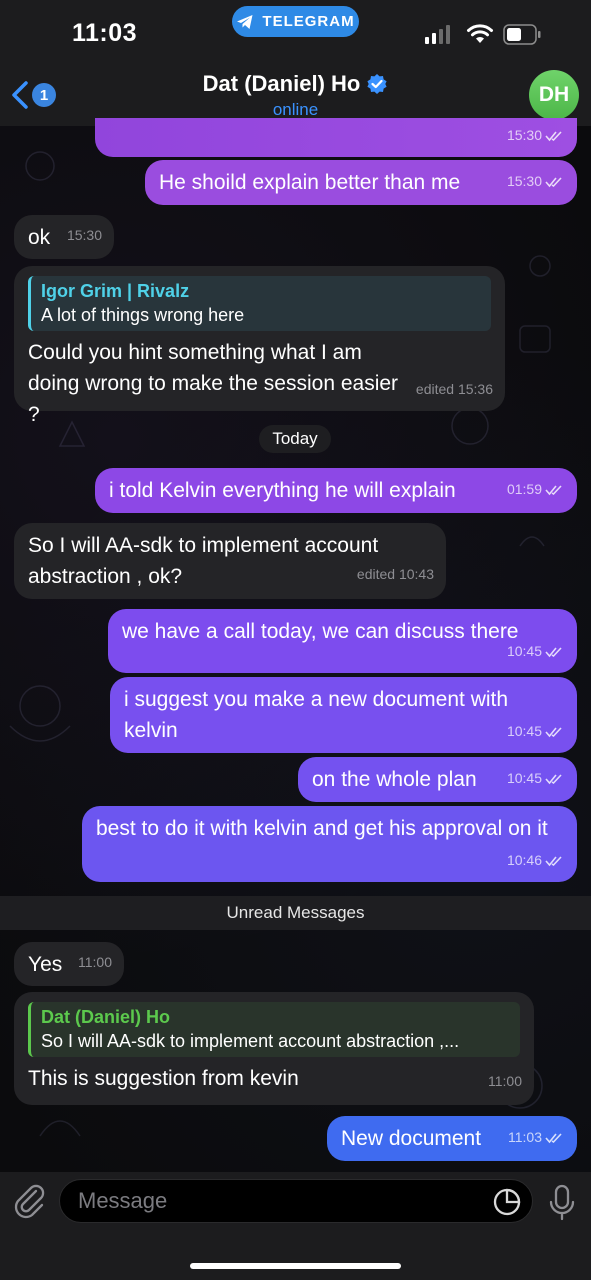  I want to click on message-meta: 01:59, so click(536, 489).